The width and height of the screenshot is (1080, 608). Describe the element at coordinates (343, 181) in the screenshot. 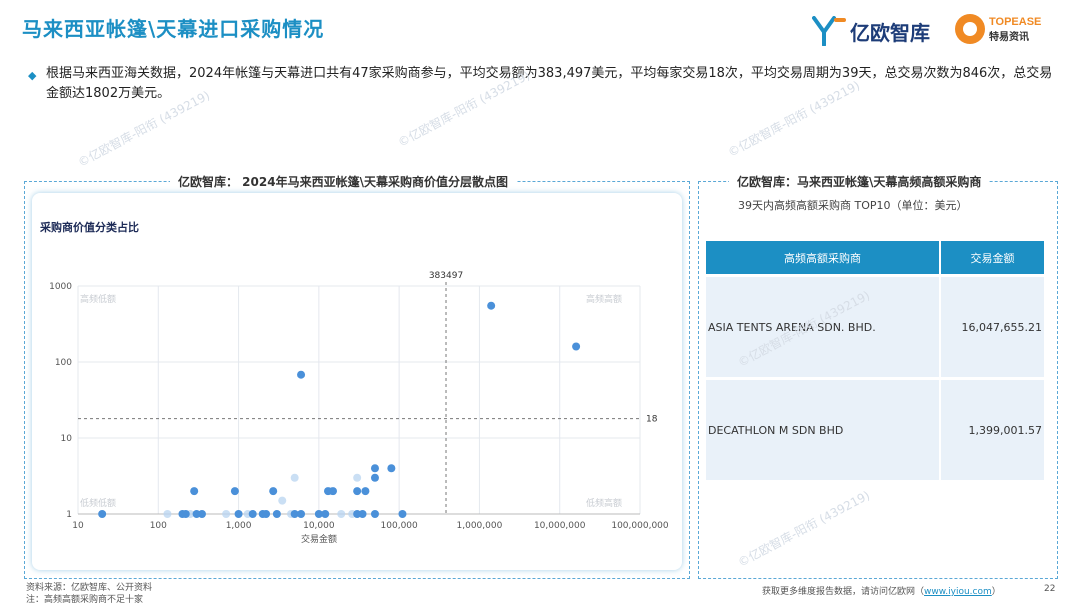

I see `scatter-panel-title: 亿欧智库： 2024年马来西亚帐篷\天幕采购商价值分层散点图` at that location.